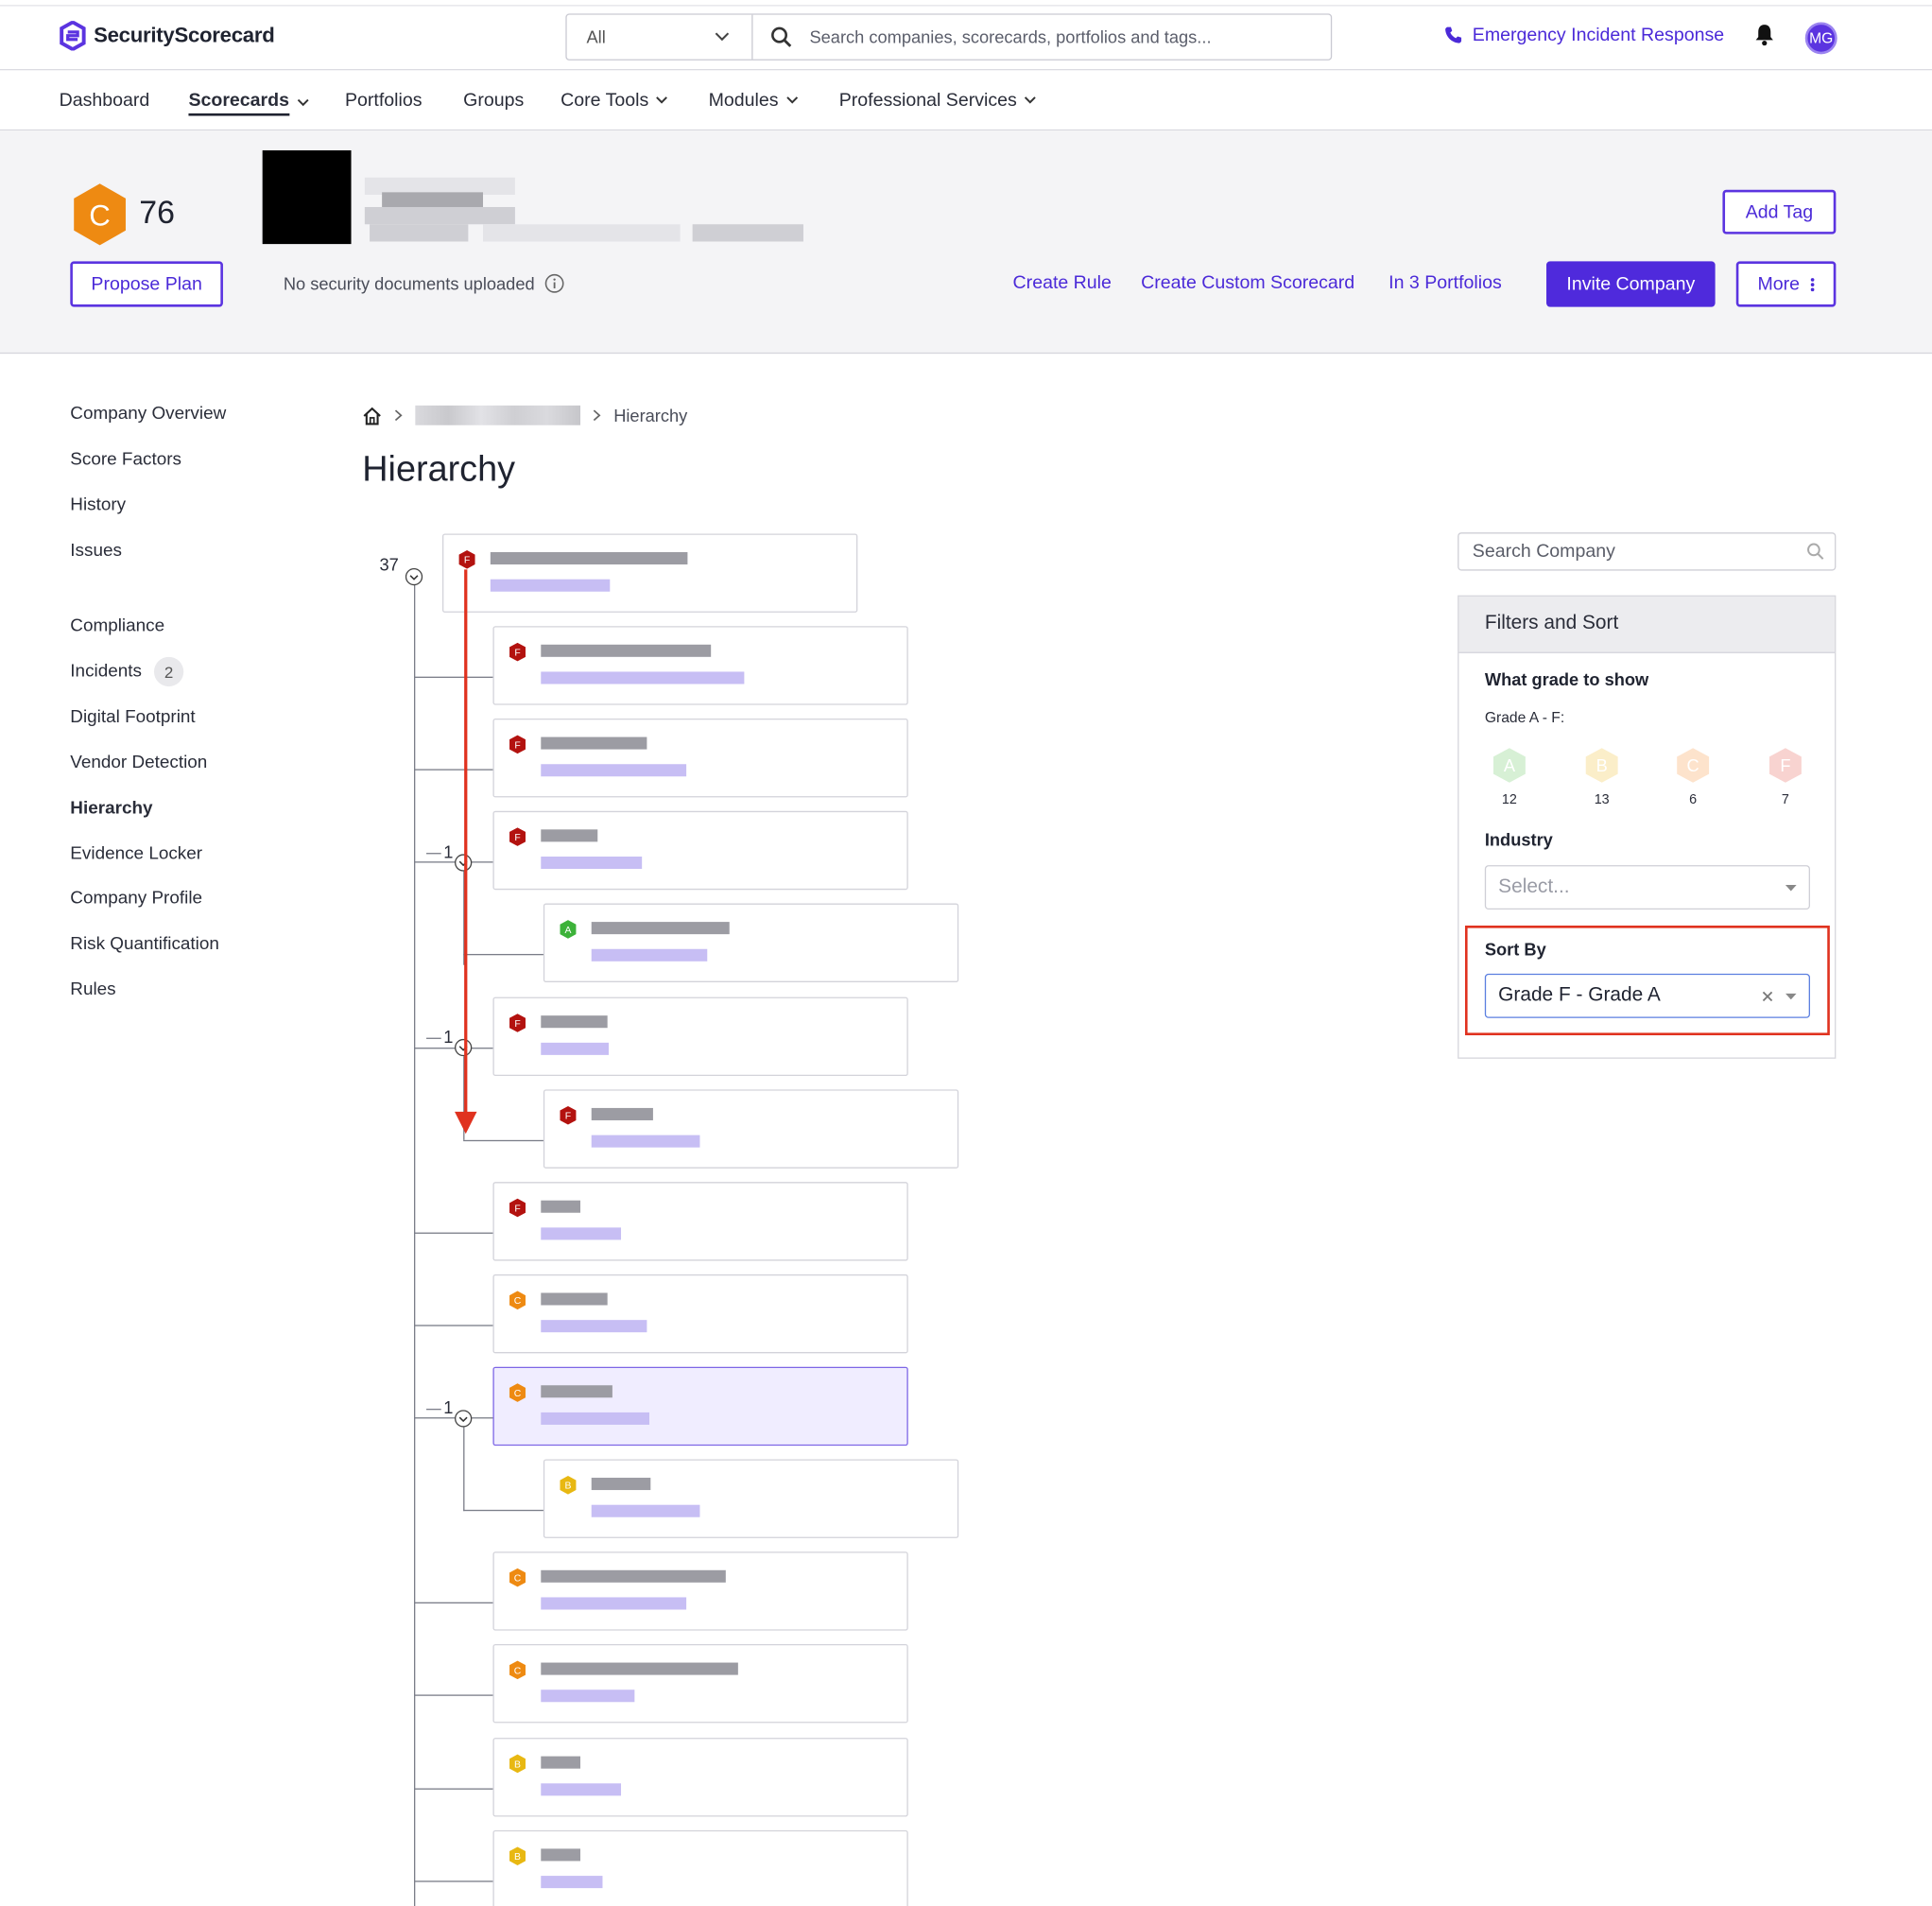 This screenshot has width=1932, height=1906. What do you see at coordinates (1780, 211) in the screenshot?
I see `add-tag-button: Add Tag` at bounding box center [1780, 211].